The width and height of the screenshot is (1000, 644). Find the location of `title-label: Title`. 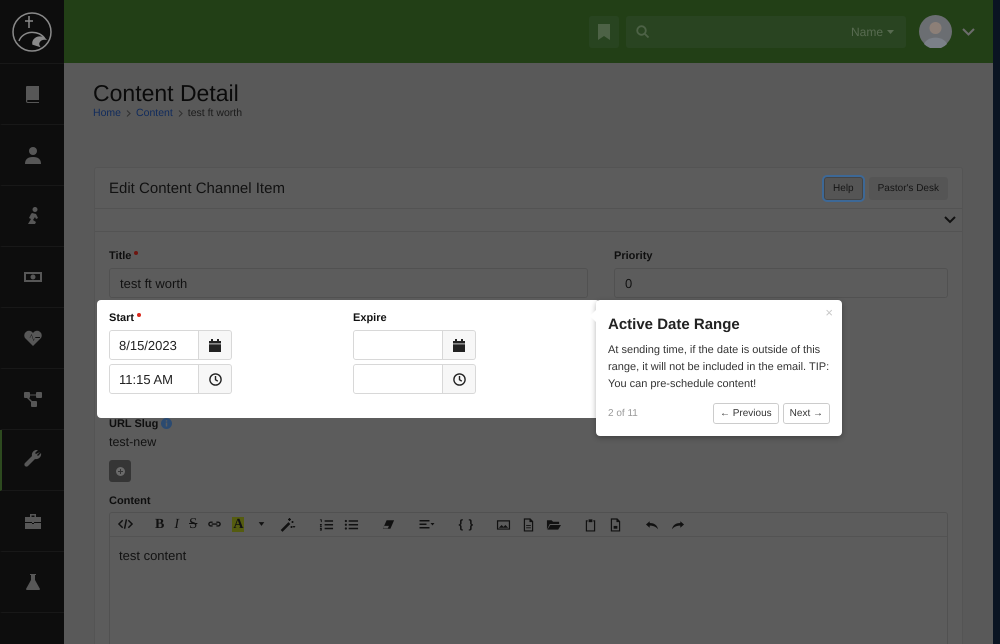

title-label: Title is located at coordinates (120, 256).